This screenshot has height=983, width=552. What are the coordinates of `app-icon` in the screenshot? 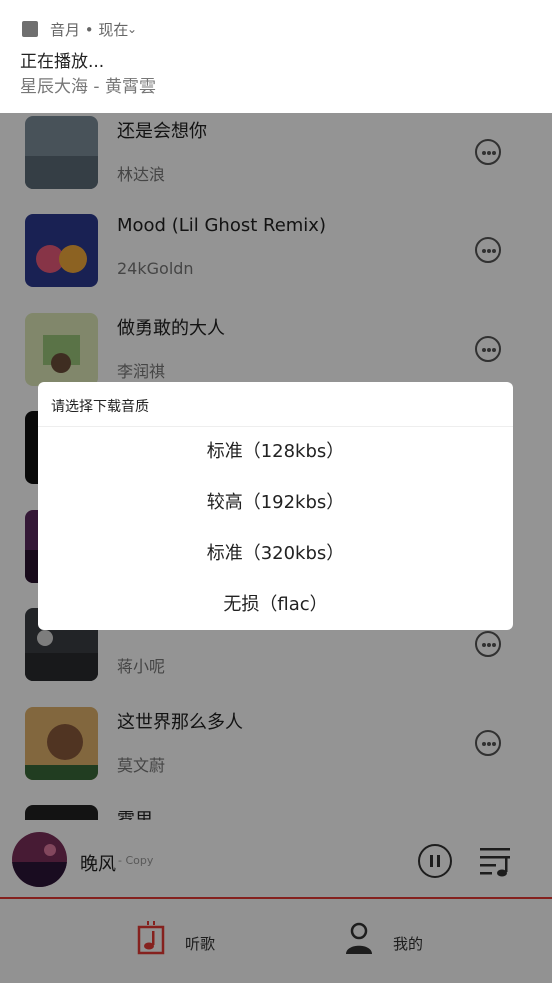 It's located at (30, 29).